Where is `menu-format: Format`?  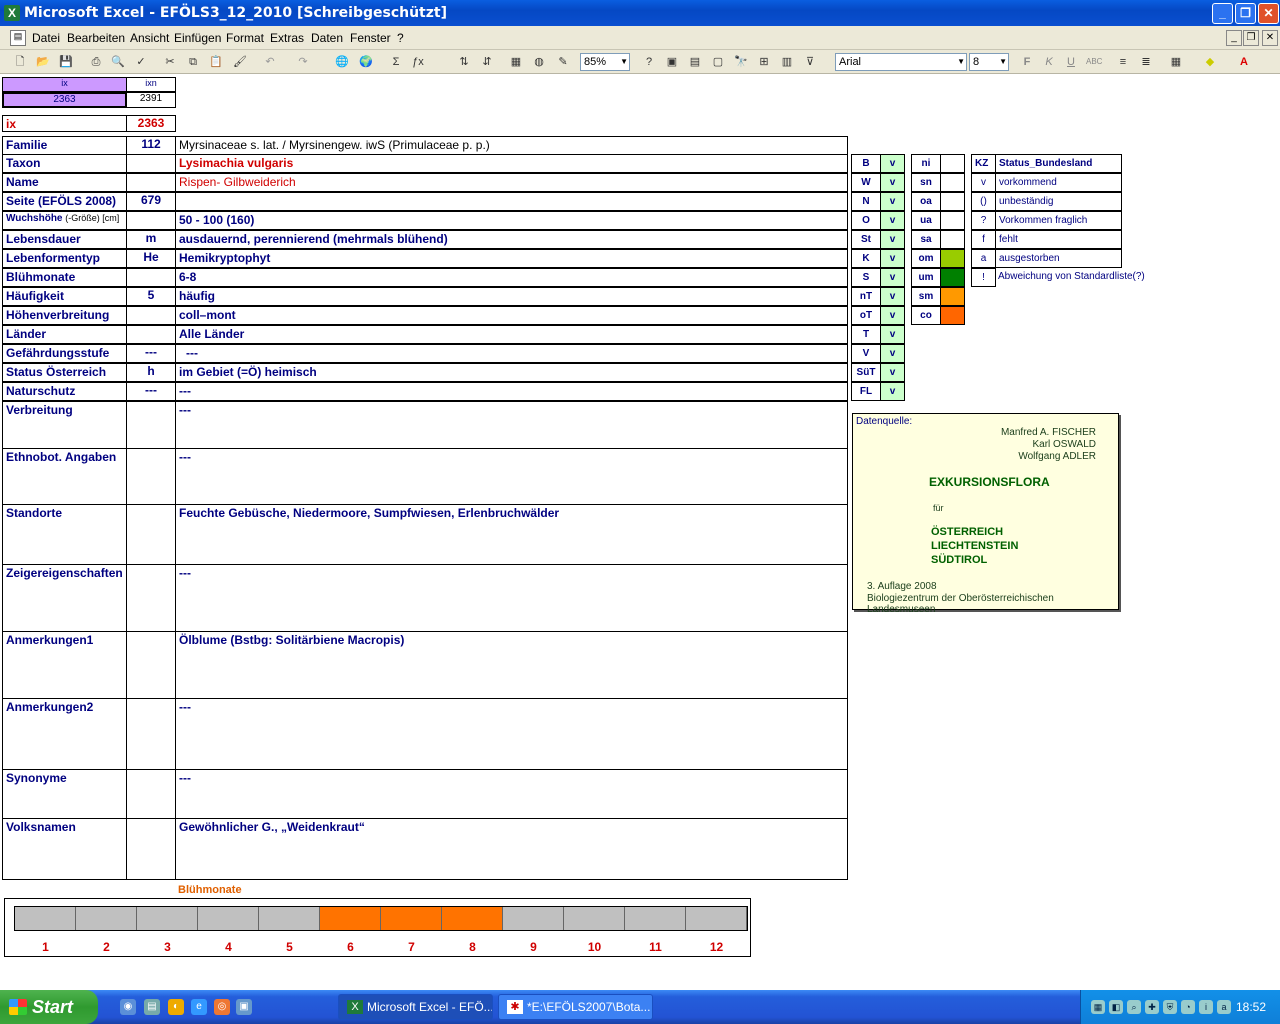
menu-format: Format is located at coordinates (245, 38).